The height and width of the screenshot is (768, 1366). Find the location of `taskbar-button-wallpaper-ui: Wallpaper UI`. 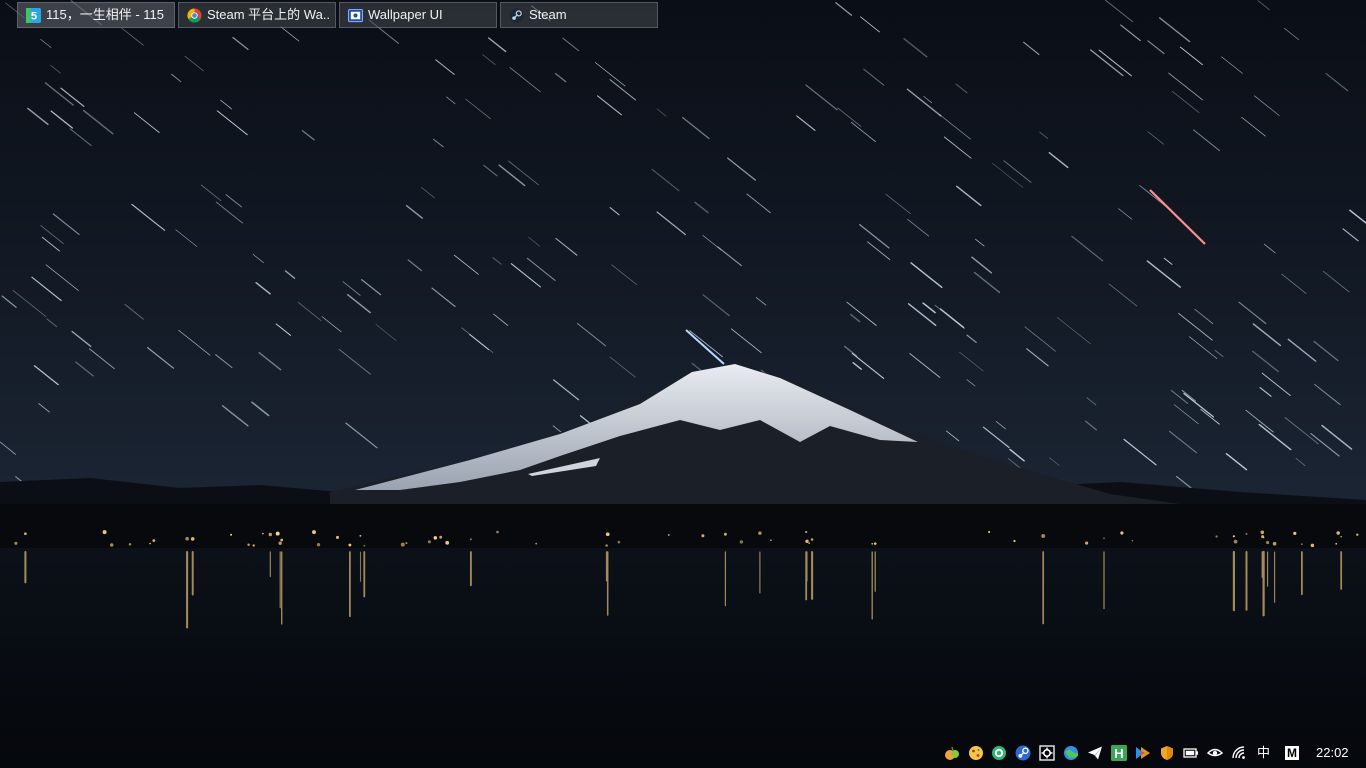

taskbar-button-wallpaper-ui: Wallpaper UI is located at coordinates (418, 15).